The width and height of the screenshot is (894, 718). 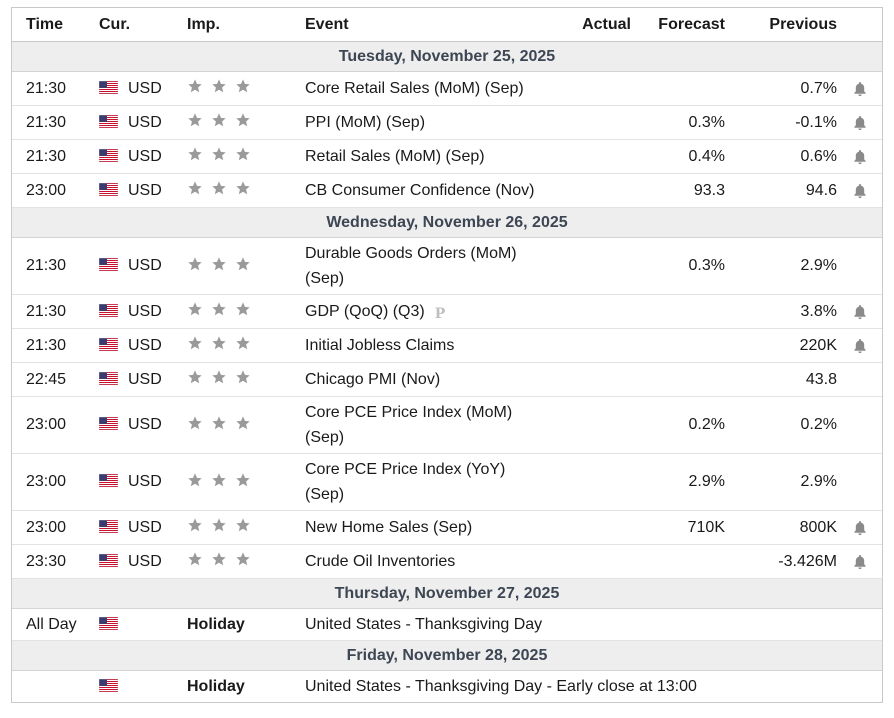 I want to click on event-name: New Home Sales (Sep), so click(x=388, y=527).